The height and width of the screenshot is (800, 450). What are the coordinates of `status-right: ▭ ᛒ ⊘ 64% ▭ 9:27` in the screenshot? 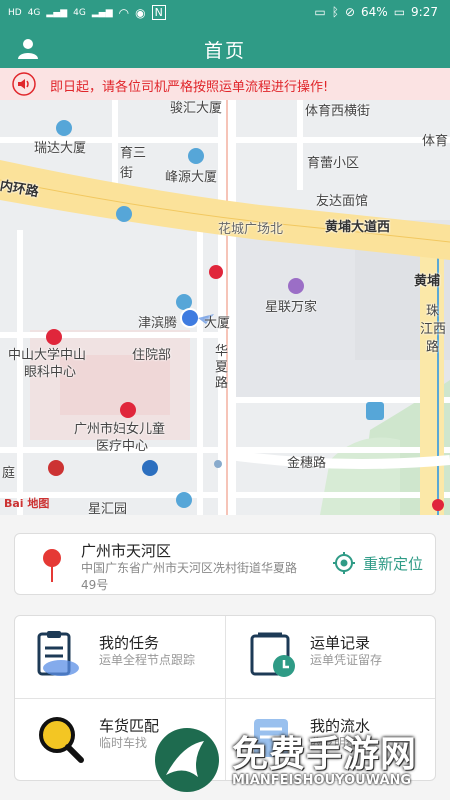 It's located at (376, 12).